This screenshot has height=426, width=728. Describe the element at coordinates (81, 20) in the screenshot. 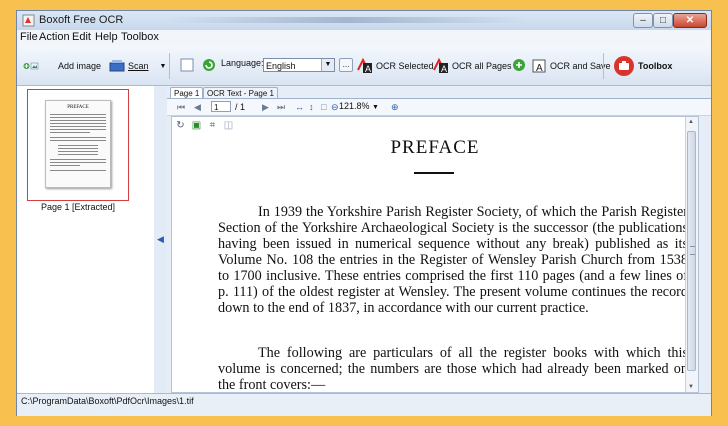

I see `window-title: Boxoft Free OCR` at that location.